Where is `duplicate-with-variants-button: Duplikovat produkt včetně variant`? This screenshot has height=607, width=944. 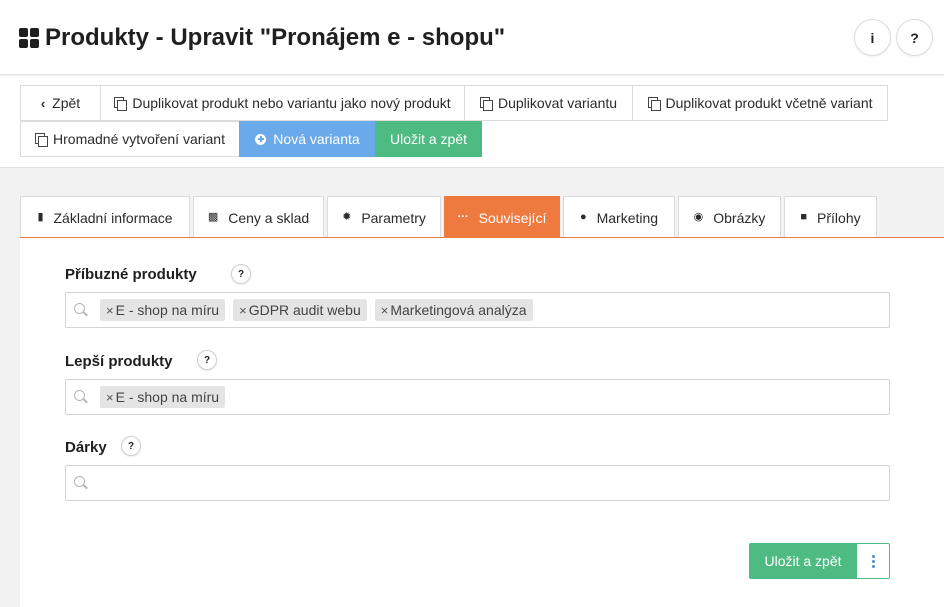
duplicate-with-variants-button: Duplikovat produkt včetně variant is located at coordinates (760, 103).